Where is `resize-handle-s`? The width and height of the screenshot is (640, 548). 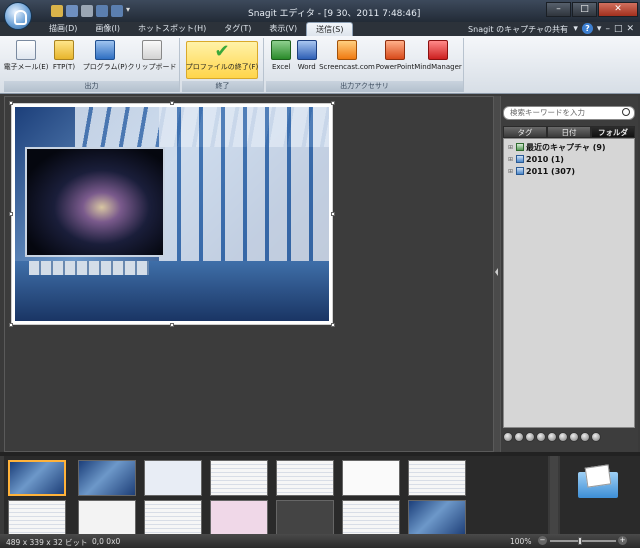 resize-handle-s is located at coordinates (172, 325).